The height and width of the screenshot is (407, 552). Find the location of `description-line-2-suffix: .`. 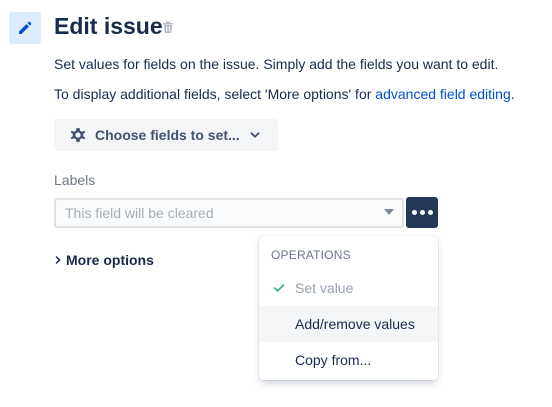

description-line-2-suffix: . is located at coordinates (512, 94).